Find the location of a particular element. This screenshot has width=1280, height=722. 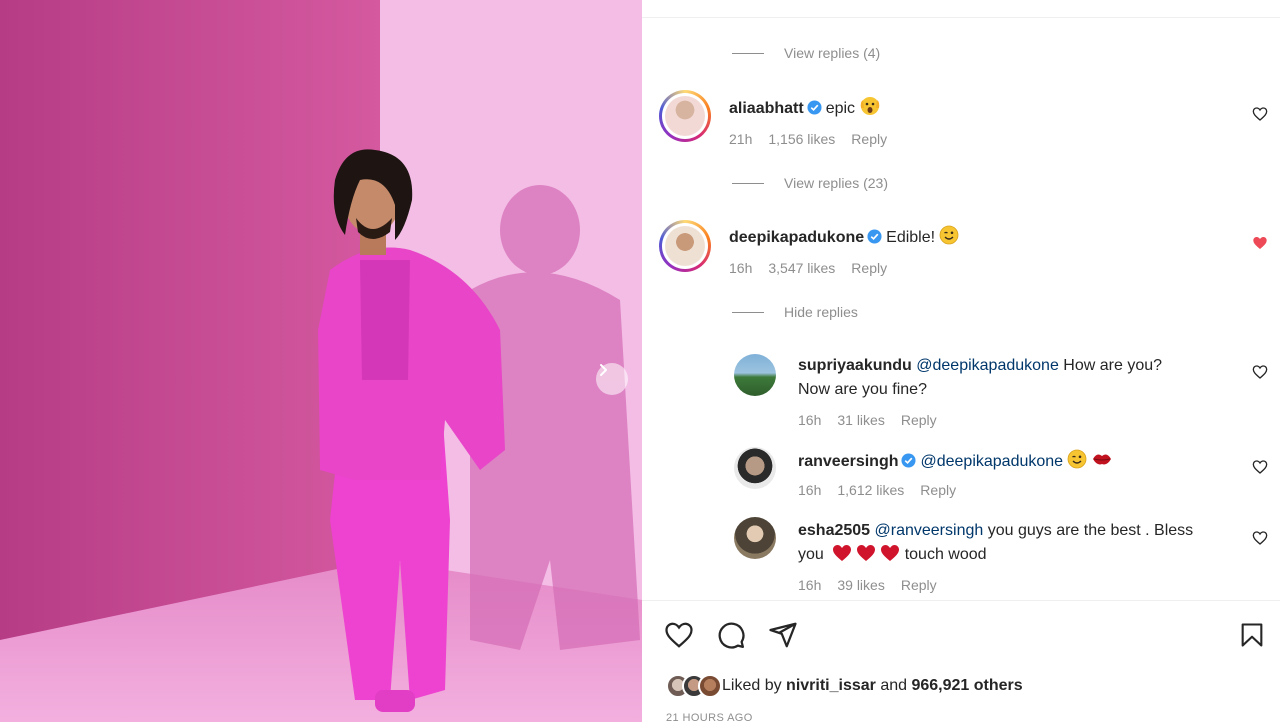

reply-body-line2b: touch wood is located at coordinates (945, 554).